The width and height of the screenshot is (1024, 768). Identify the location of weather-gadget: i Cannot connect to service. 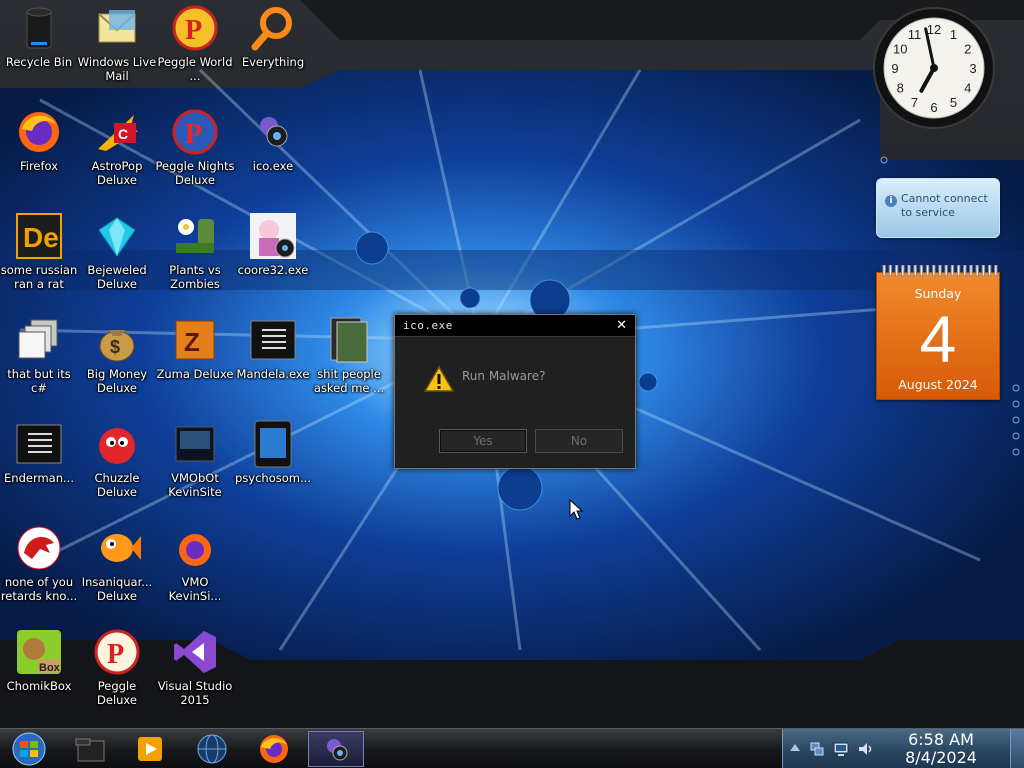
(938, 208).